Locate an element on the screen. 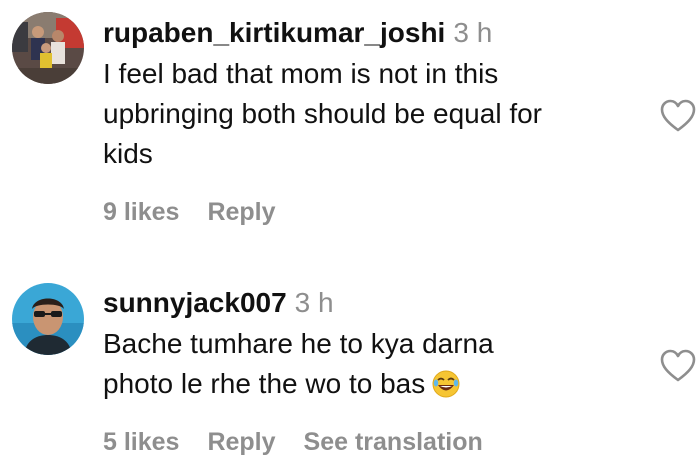 The image size is (700, 469). see-translation-button: See translation is located at coordinates (393, 442).